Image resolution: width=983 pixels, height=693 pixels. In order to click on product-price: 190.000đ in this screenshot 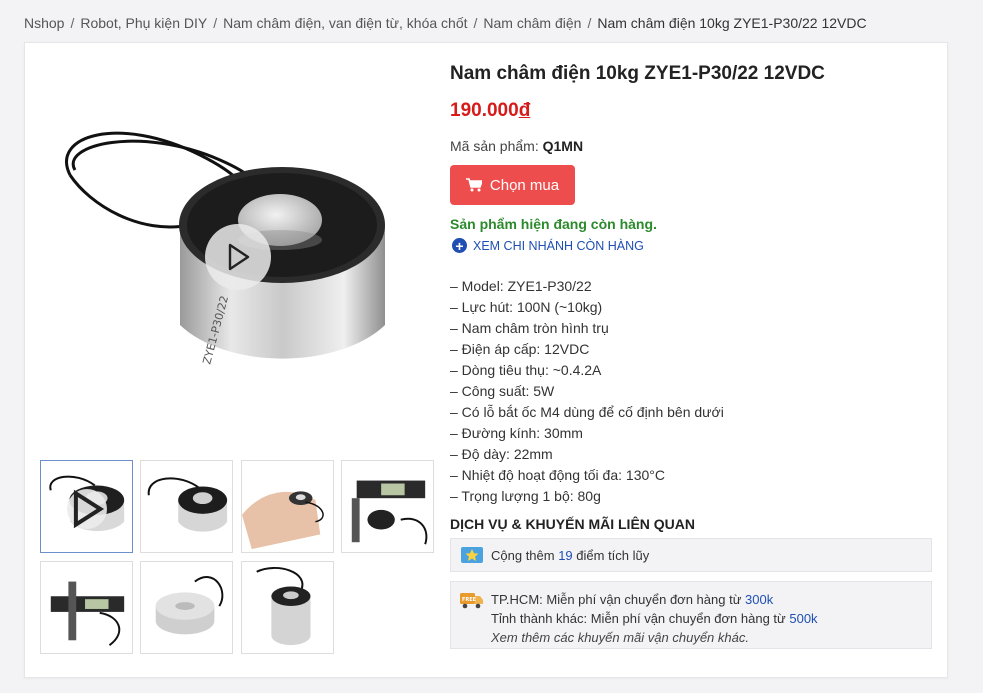, I will do `click(490, 111)`.